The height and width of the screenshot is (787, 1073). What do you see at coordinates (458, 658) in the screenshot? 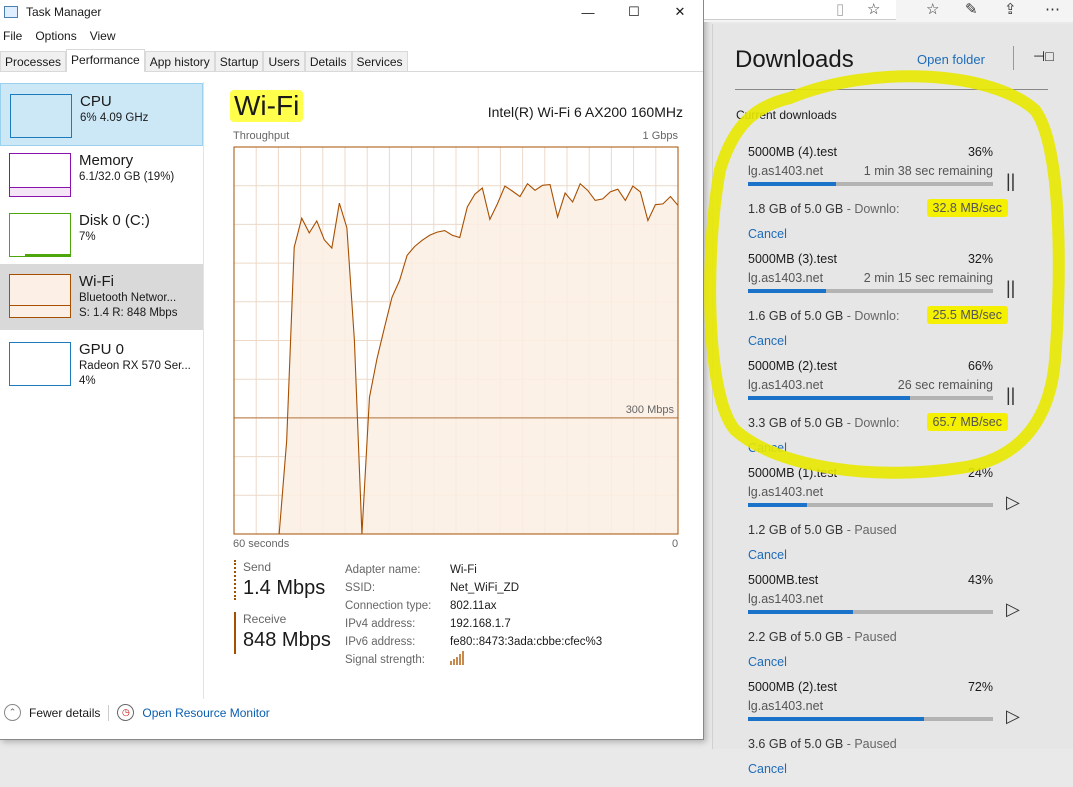
I see `signal-strength-icon` at bounding box center [458, 658].